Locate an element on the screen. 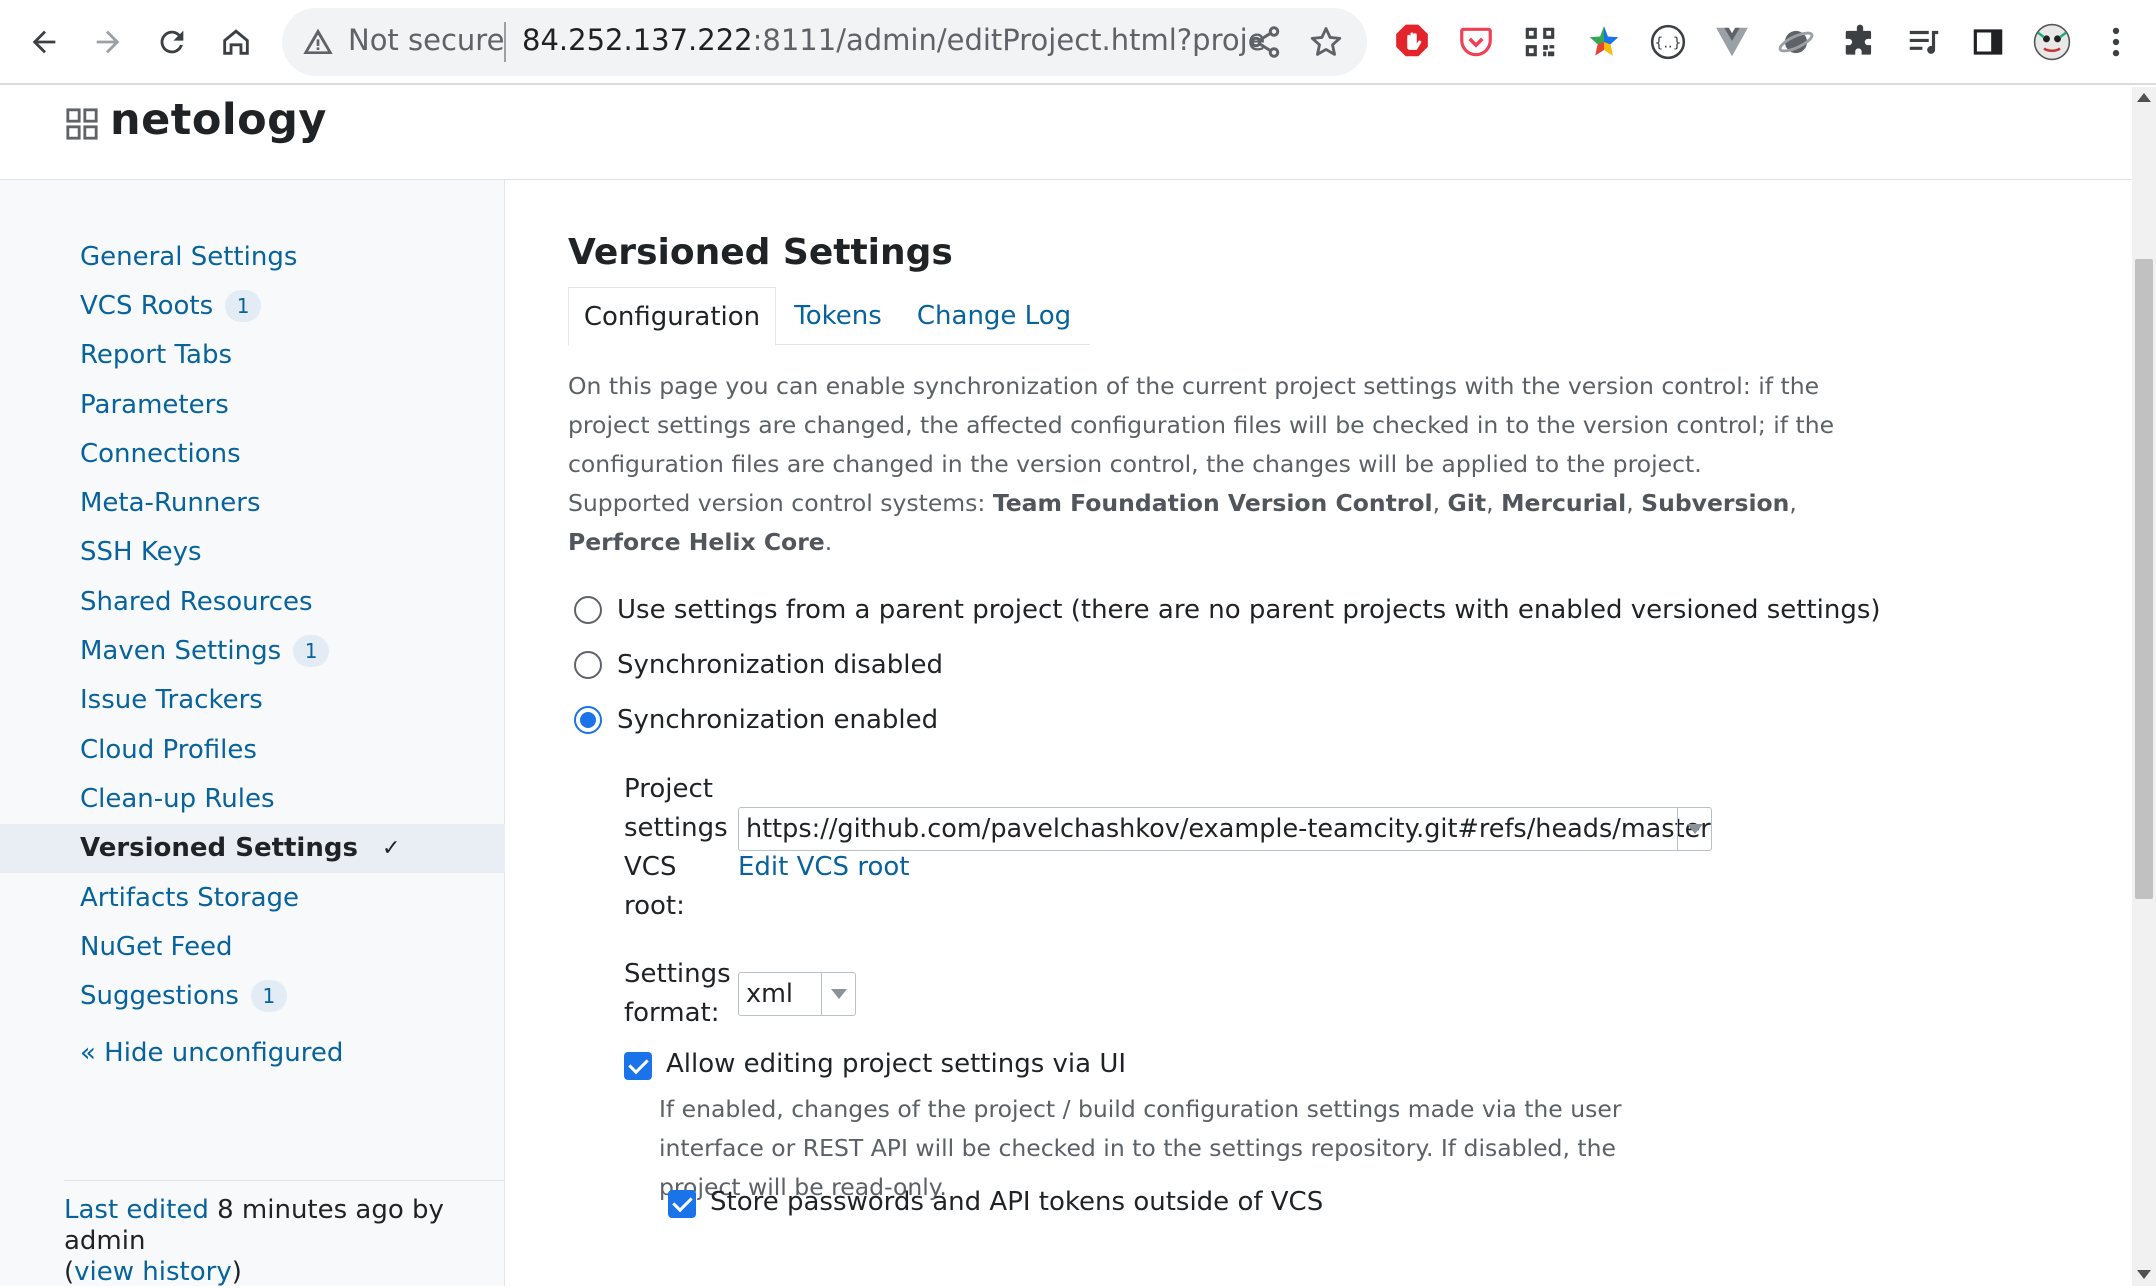 This screenshot has height=1288, width=2156. last-edited-link: Last edited is located at coordinates (136, 1210).